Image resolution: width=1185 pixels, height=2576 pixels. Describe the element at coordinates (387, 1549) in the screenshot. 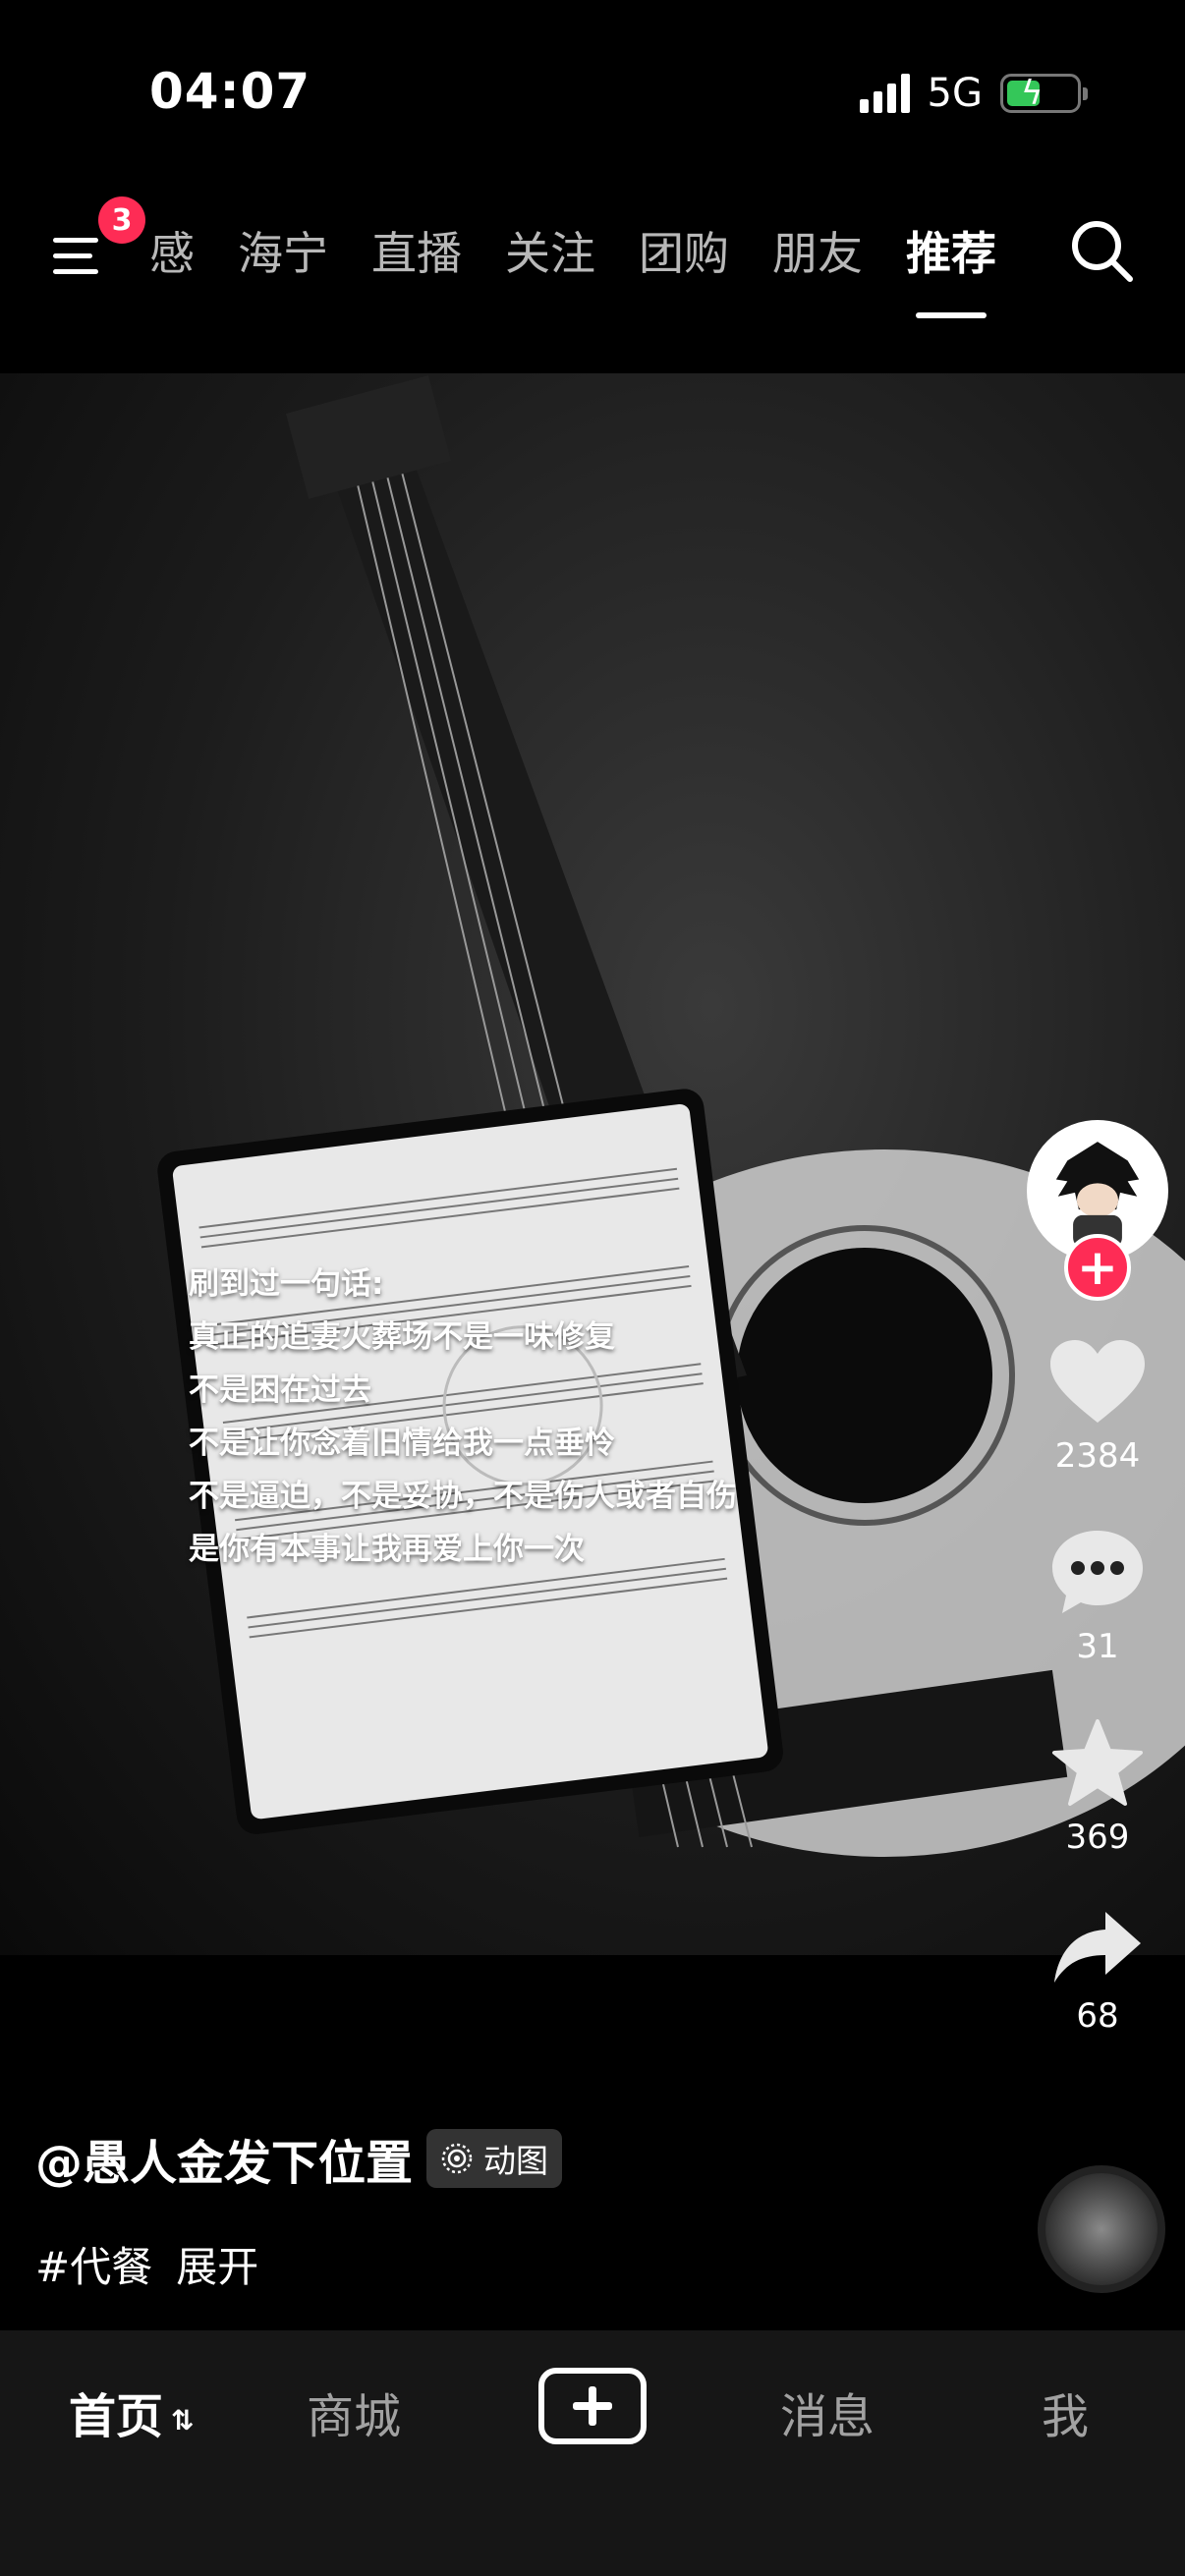

I see `overlay-line: 是你有本事让我再爱上你一次` at that location.